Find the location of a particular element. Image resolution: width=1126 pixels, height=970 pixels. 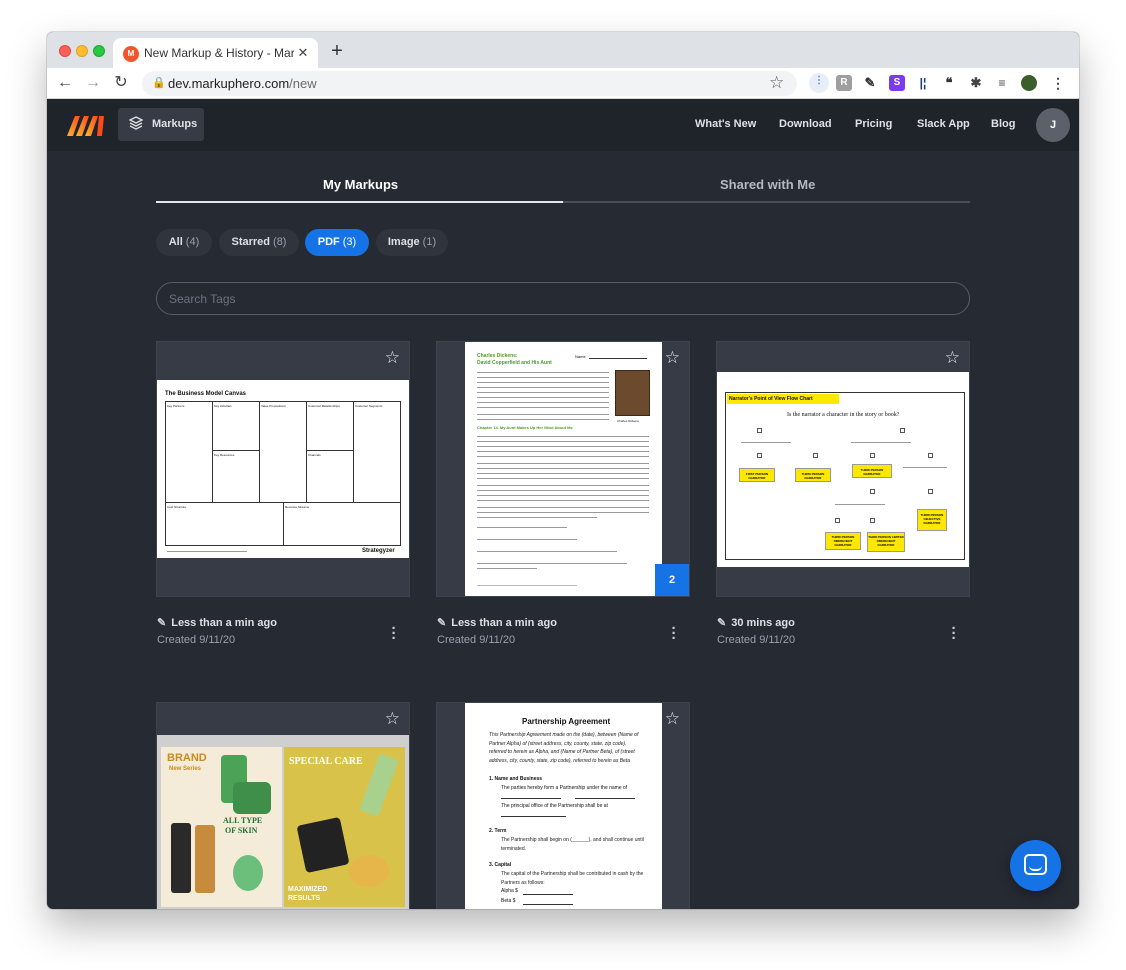

browser-tab: M New Markup & History - Marku ✕ is located at coordinates (215, 53).